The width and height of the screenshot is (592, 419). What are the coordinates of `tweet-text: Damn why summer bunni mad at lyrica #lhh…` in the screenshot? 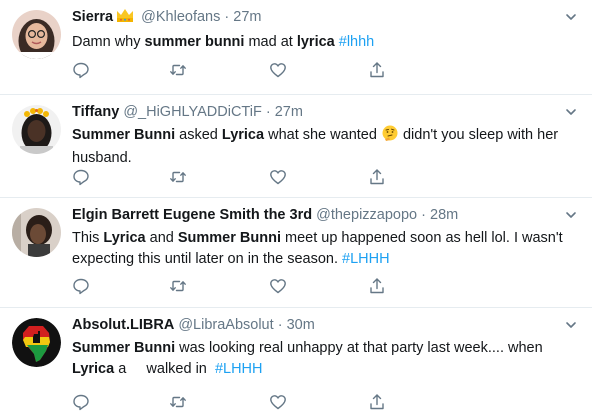 It's located at (318, 42).